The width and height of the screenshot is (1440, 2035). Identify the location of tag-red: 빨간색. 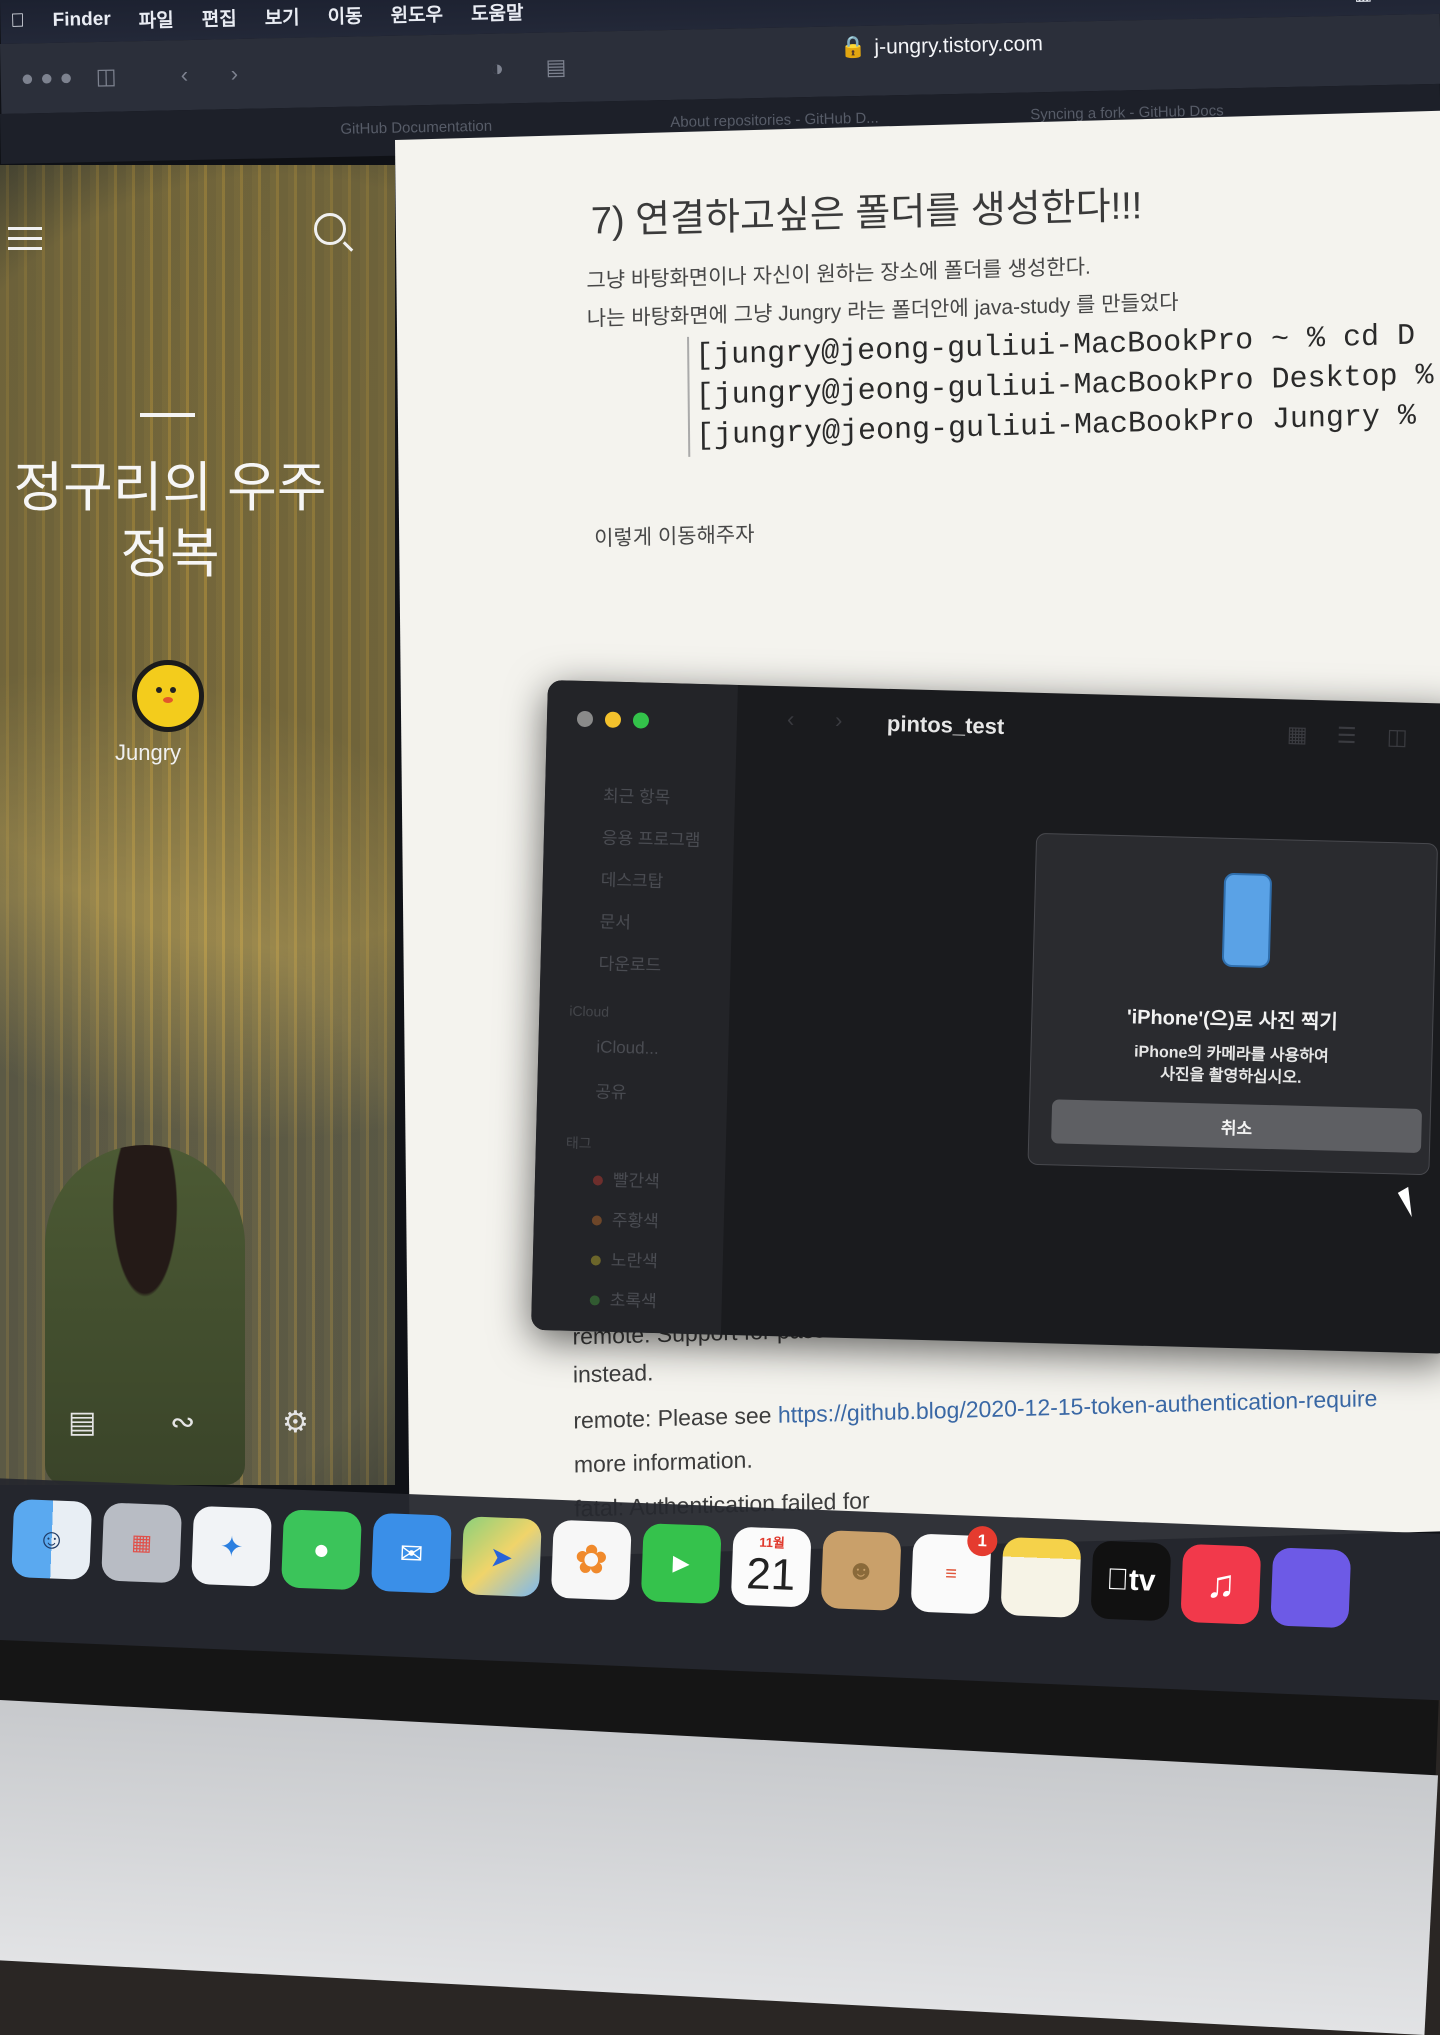
(626, 1178).